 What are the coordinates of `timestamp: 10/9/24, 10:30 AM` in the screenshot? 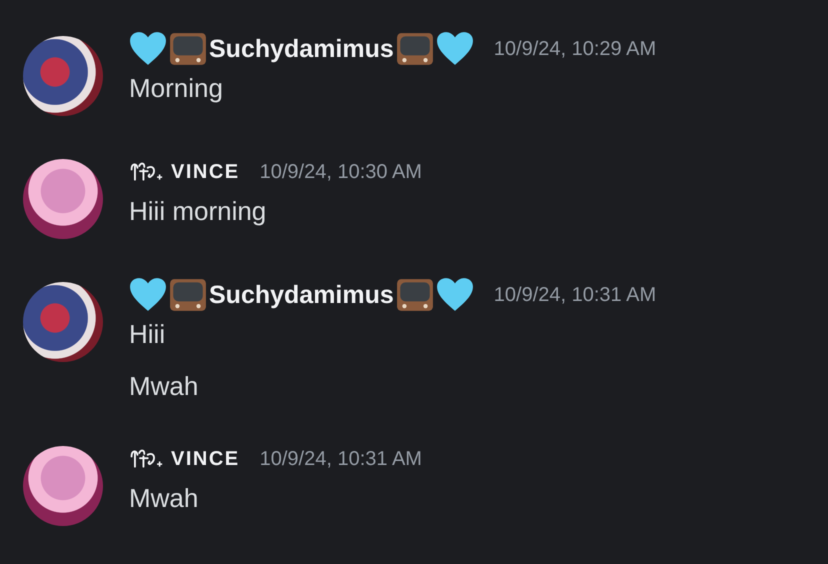 It's located at (341, 172).